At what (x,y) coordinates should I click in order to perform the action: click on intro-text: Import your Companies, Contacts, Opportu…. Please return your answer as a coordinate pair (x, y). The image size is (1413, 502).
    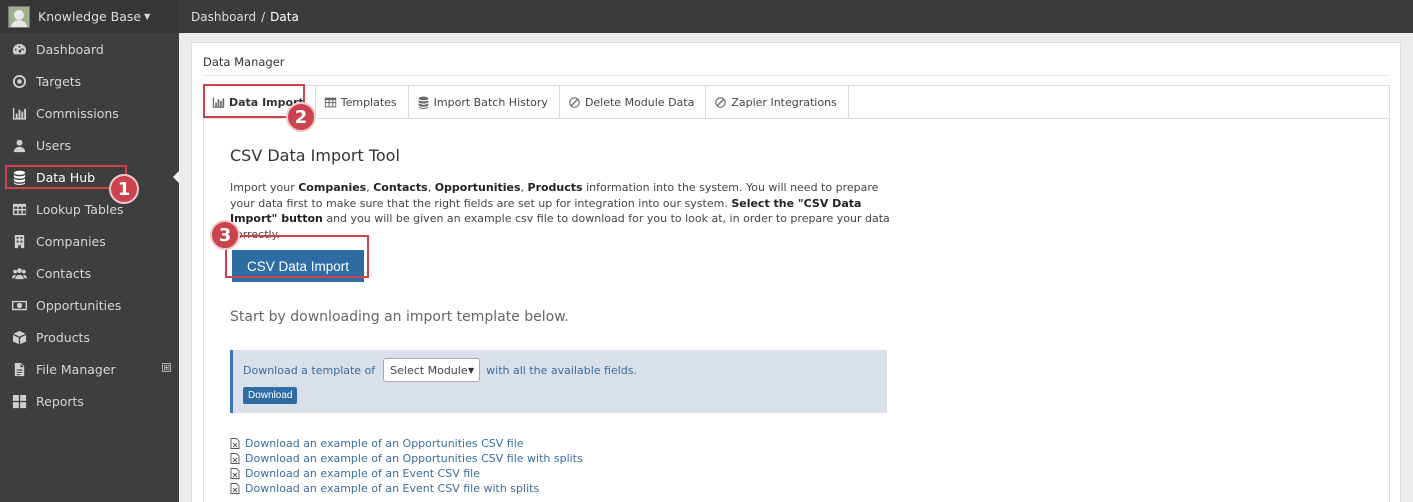
    Looking at the image, I should click on (560, 211).